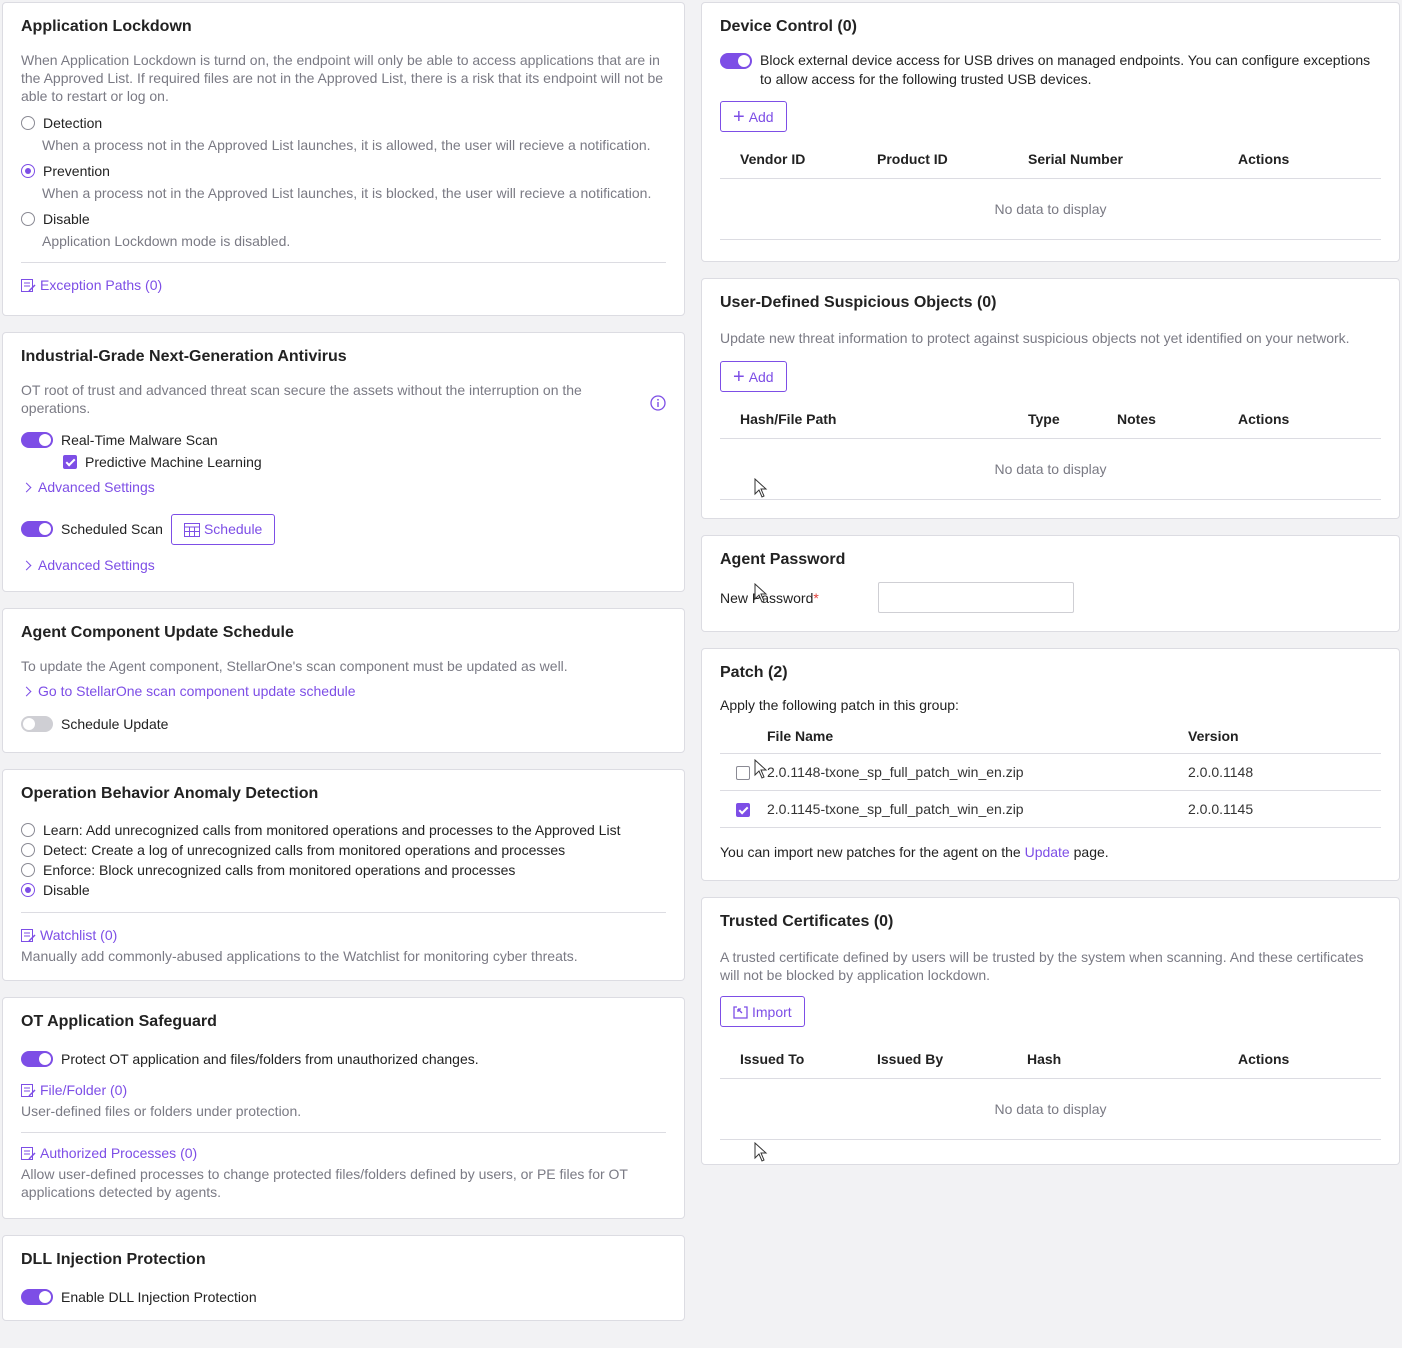 The height and width of the screenshot is (1348, 1402). Describe the element at coordinates (119, 1021) in the screenshot. I see `ot-safeguard-title: OT Application Safeguard` at that location.